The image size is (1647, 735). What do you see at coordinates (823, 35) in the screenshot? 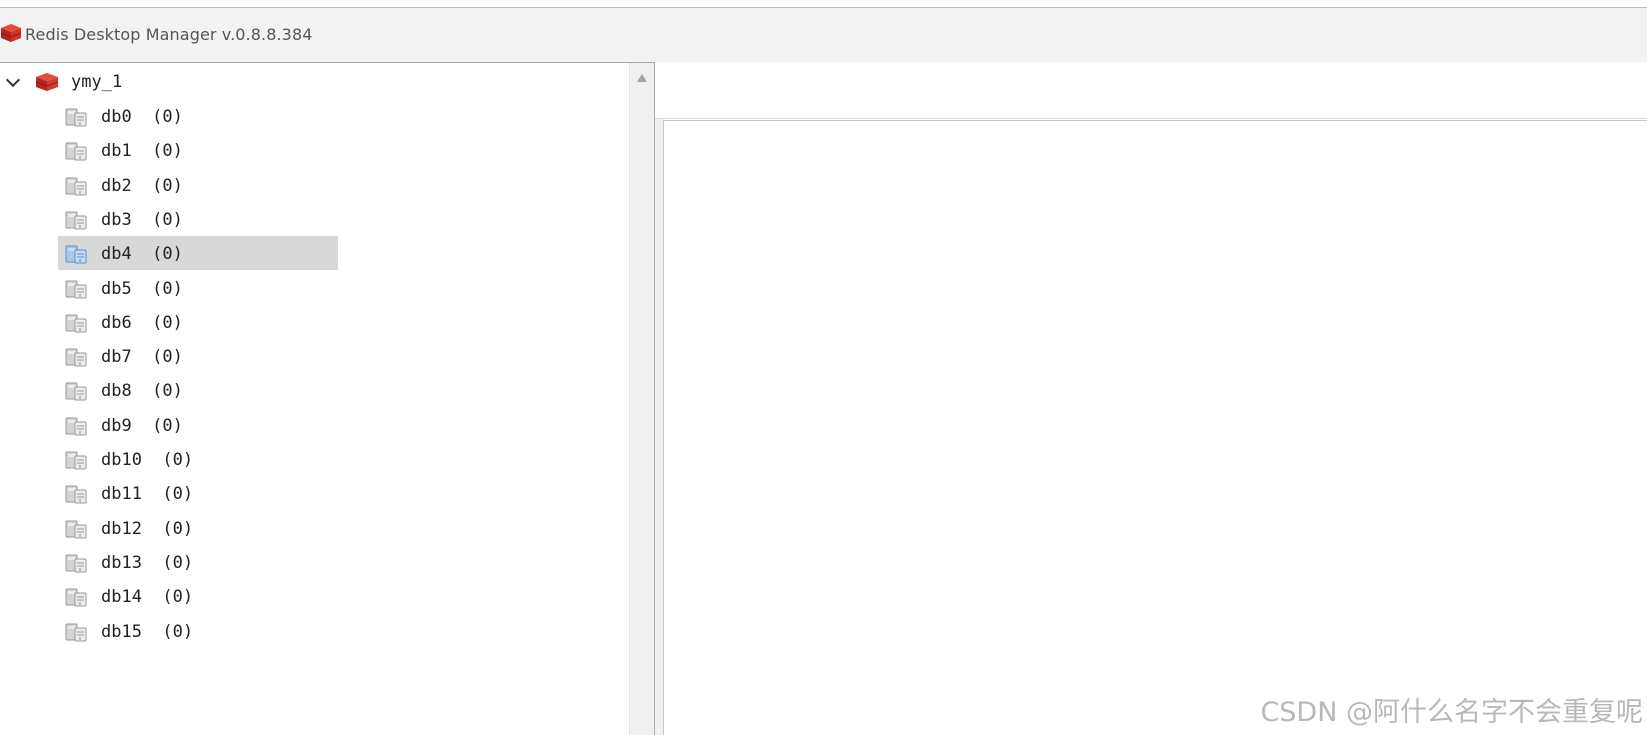
I see `title-bar: Redis Desktop Manager v.0.8.8.384` at bounding box center [823, 35].